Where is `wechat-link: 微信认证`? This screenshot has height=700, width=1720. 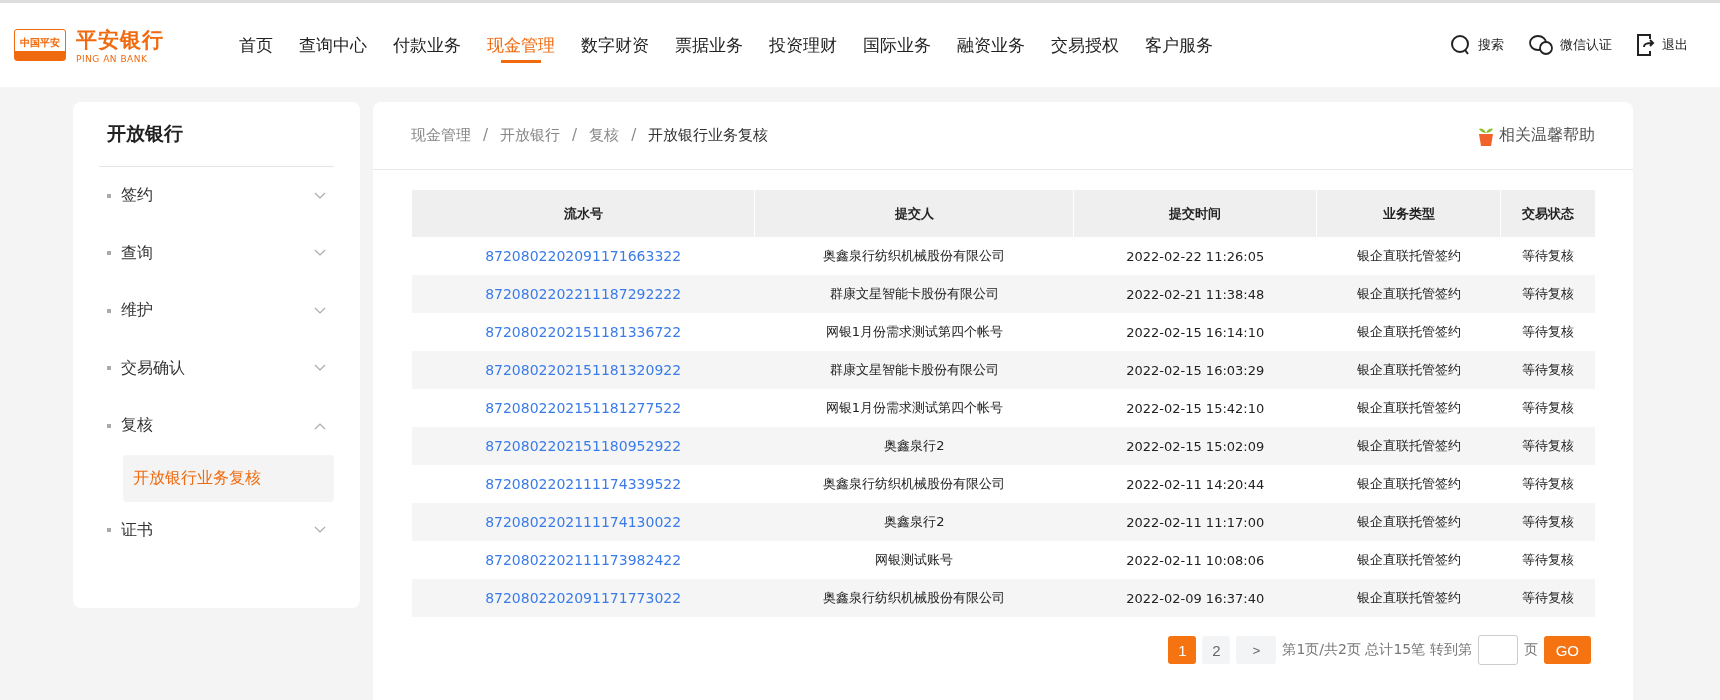 wechat-link: 微信认证 is located at coordinates (1570, 45).